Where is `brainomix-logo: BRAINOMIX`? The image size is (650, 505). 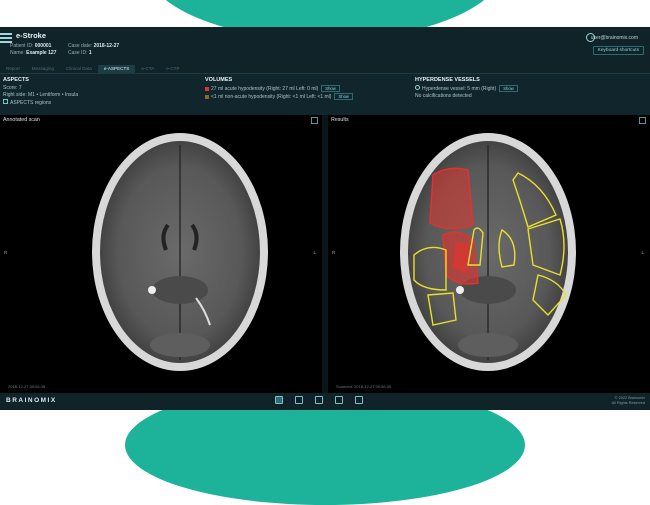 brainomix-logo: BRAINOMIX is located at coordinates (31, 400).